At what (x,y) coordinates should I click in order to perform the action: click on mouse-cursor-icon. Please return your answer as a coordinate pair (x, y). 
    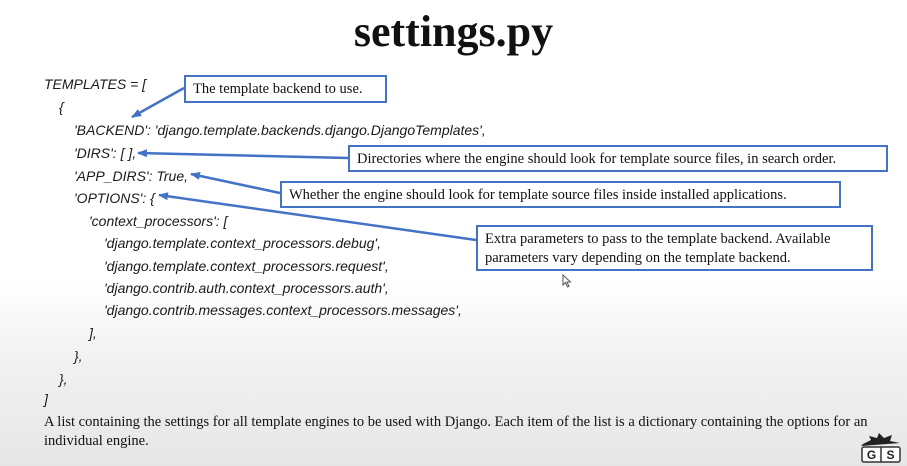
    Looking at the image, I should click on (567, 281).